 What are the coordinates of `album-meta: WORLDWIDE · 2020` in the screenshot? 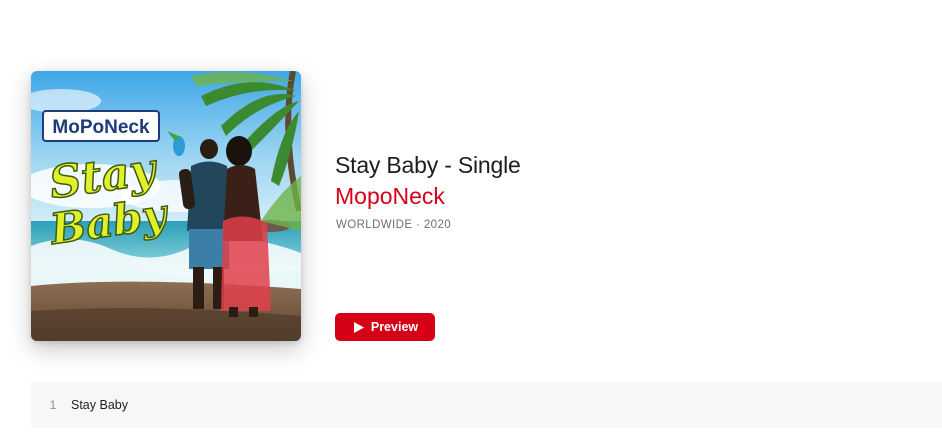 It's located at (394, 225).